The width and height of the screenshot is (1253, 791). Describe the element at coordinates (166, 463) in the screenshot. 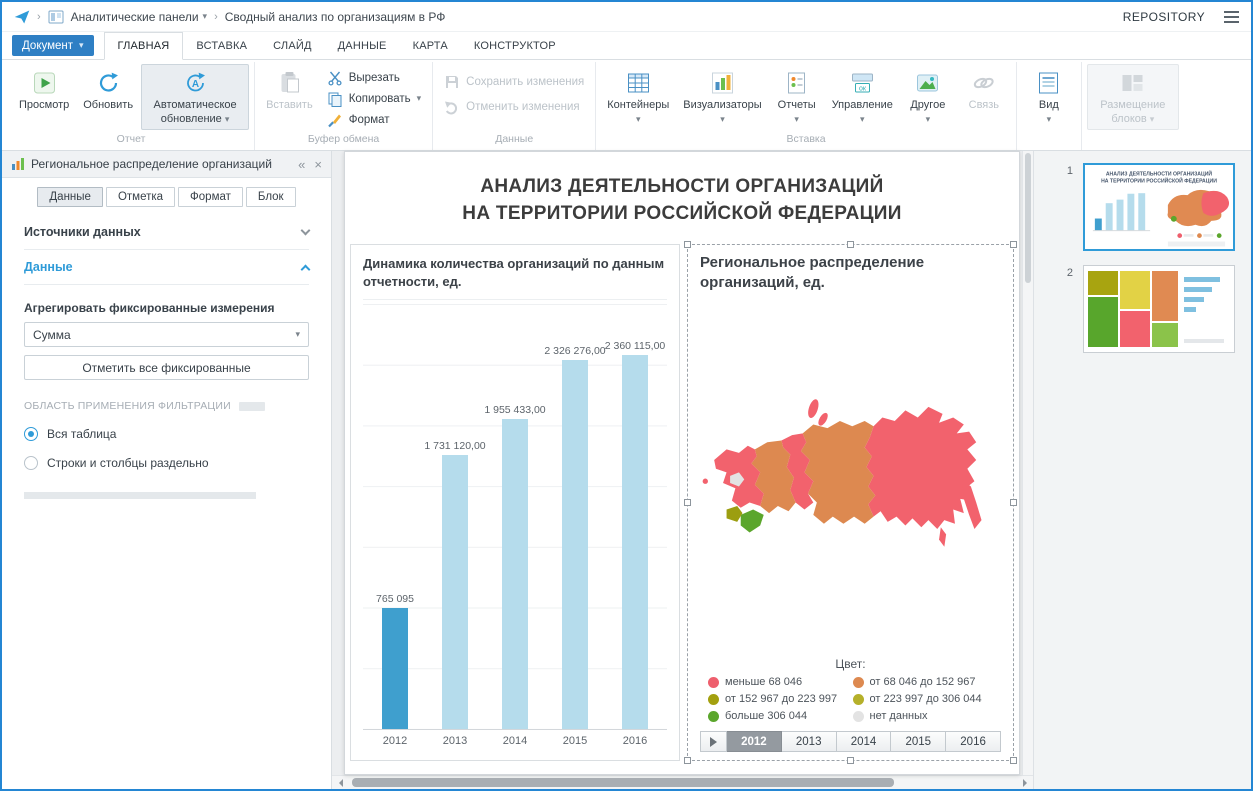

I see `radio-option-2: Строки и столбцы раздельно` at that location.